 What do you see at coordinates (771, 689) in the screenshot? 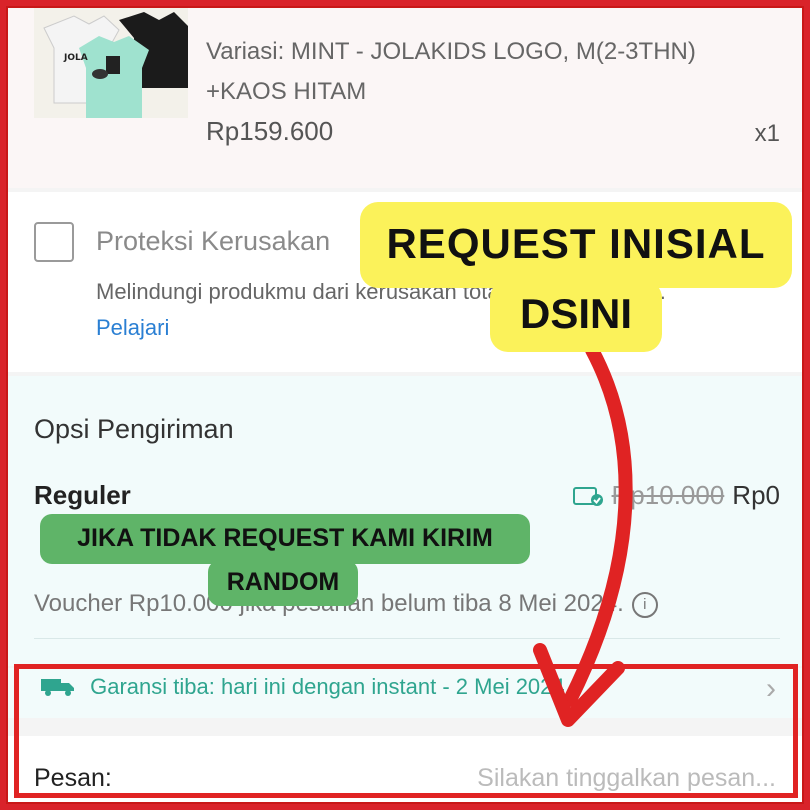
I see `chevron-right-icon: ›` at bounding box center [771, 689].